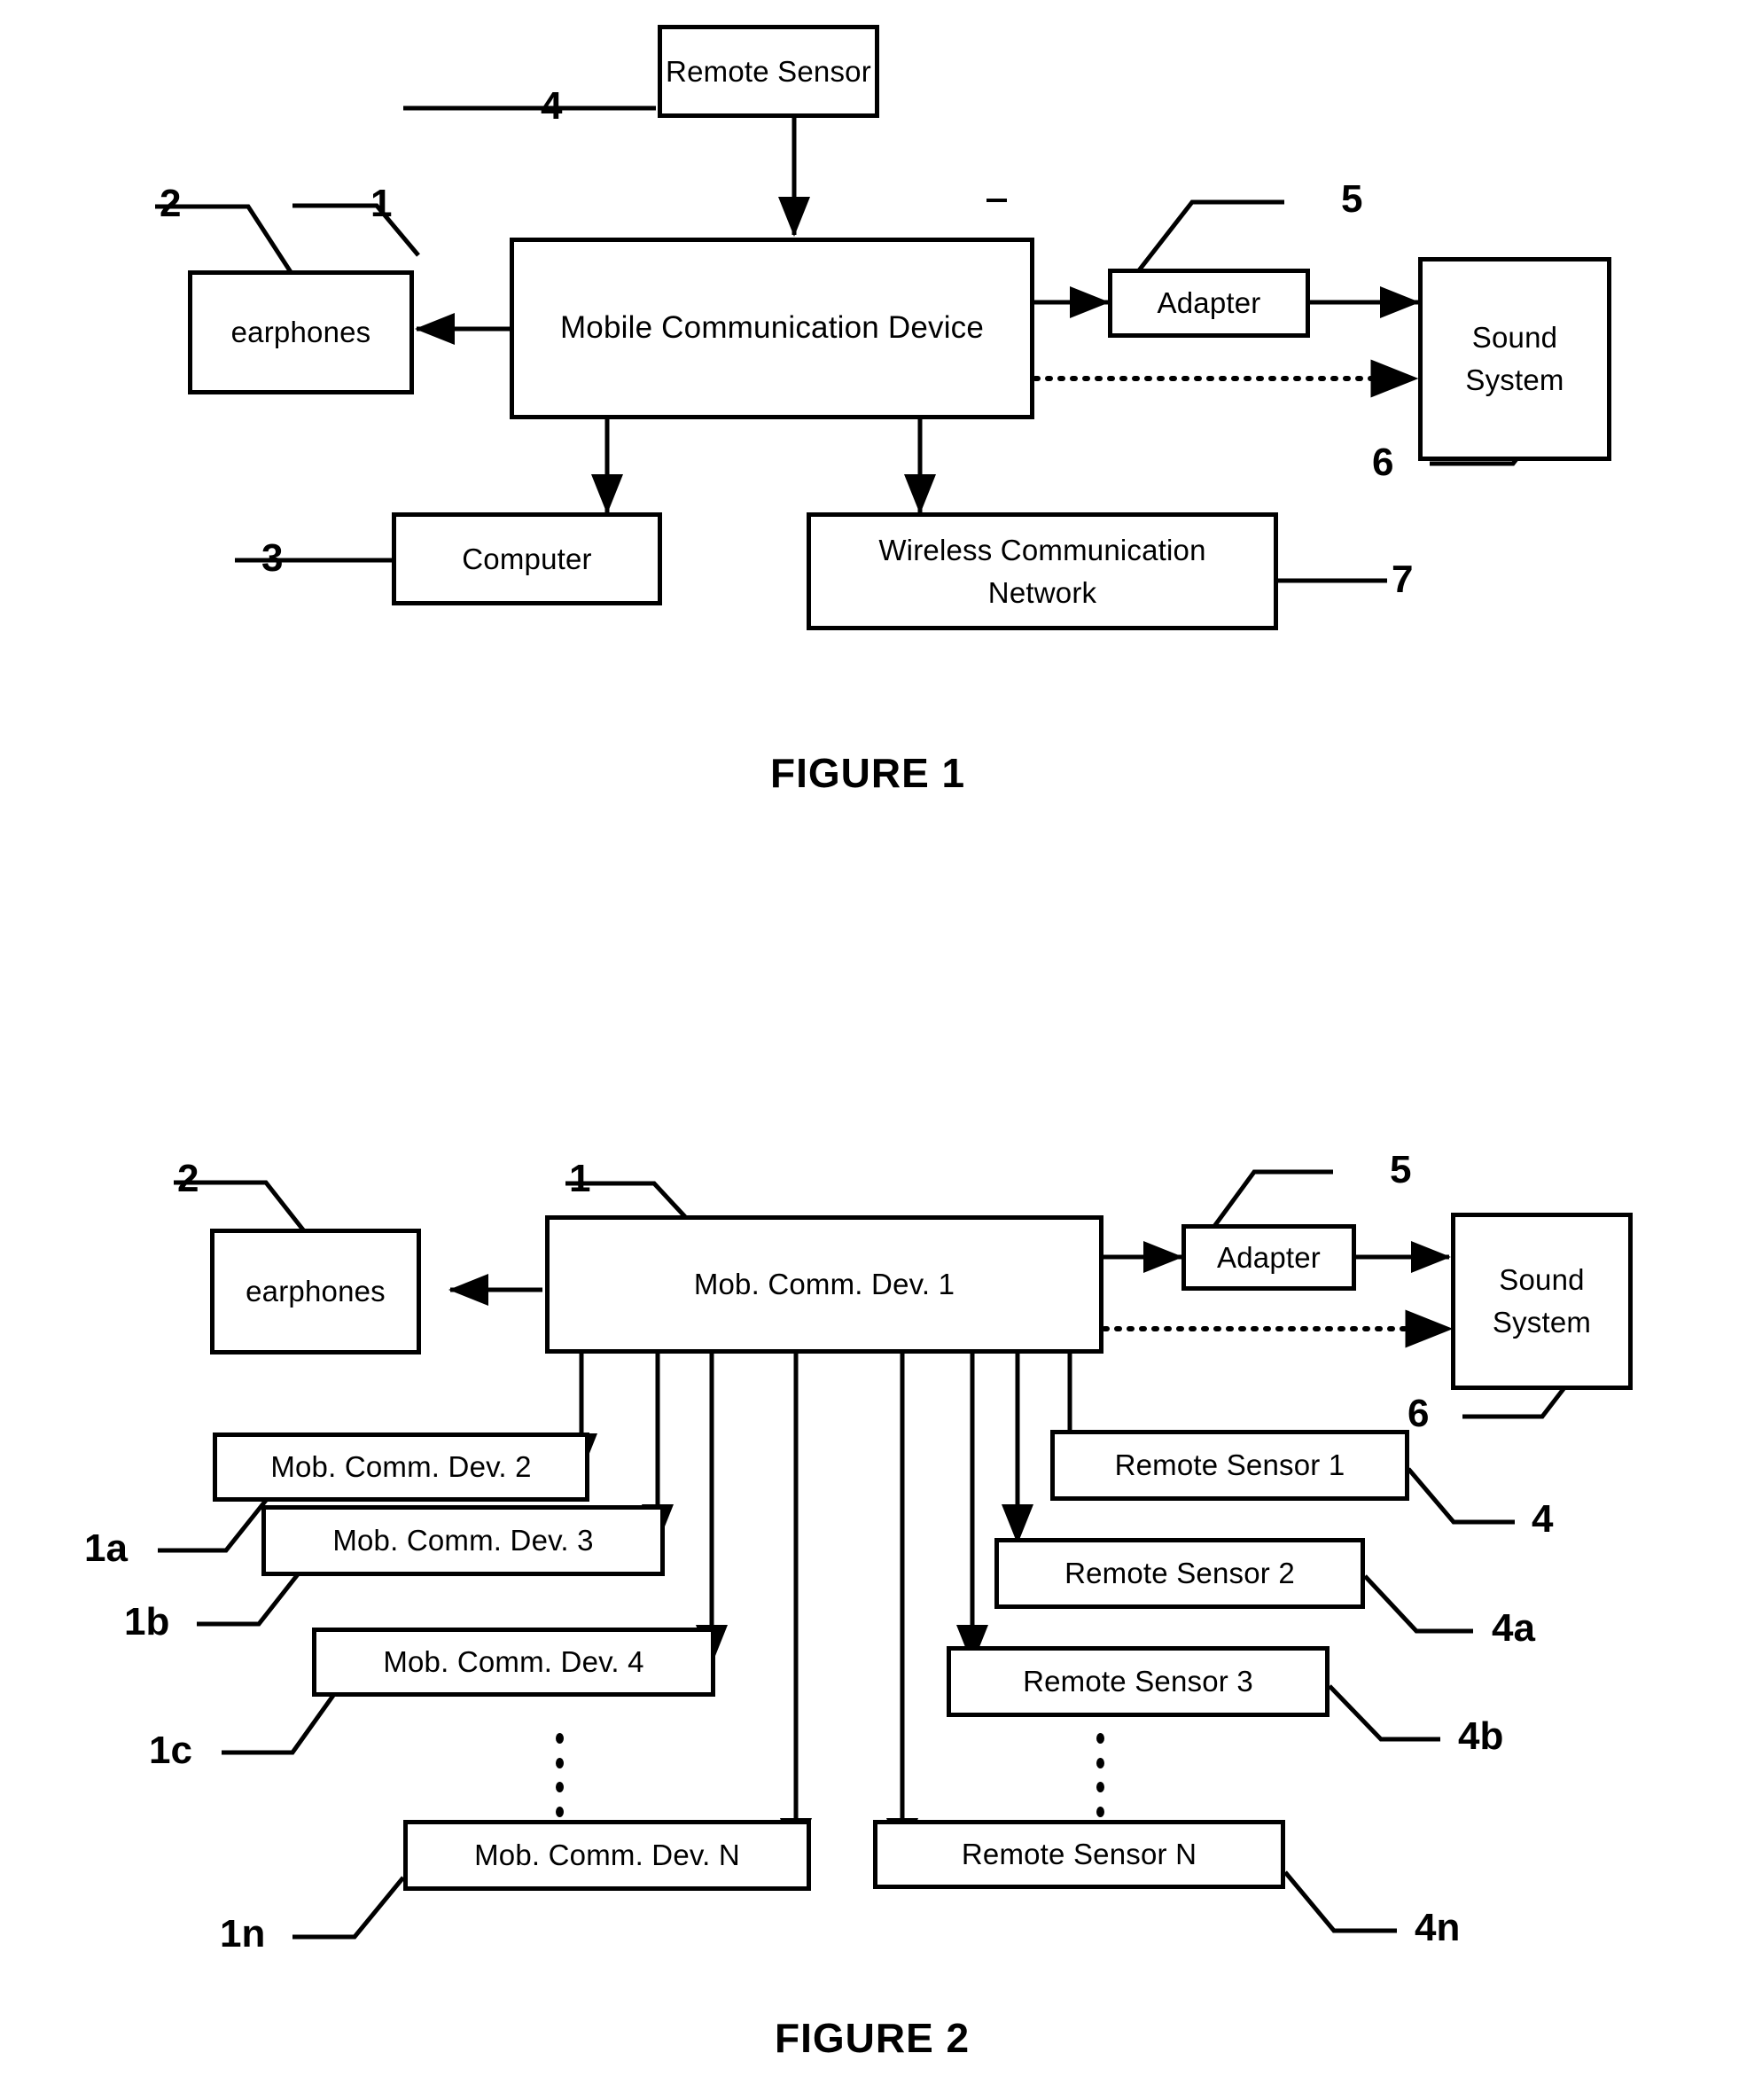 This screenshot has height=2100, width=1739. Describe the element at coordinates (1481, 1736) in the screenshot. I see `fig2-ref-numeral-4b: 4b` at that location.